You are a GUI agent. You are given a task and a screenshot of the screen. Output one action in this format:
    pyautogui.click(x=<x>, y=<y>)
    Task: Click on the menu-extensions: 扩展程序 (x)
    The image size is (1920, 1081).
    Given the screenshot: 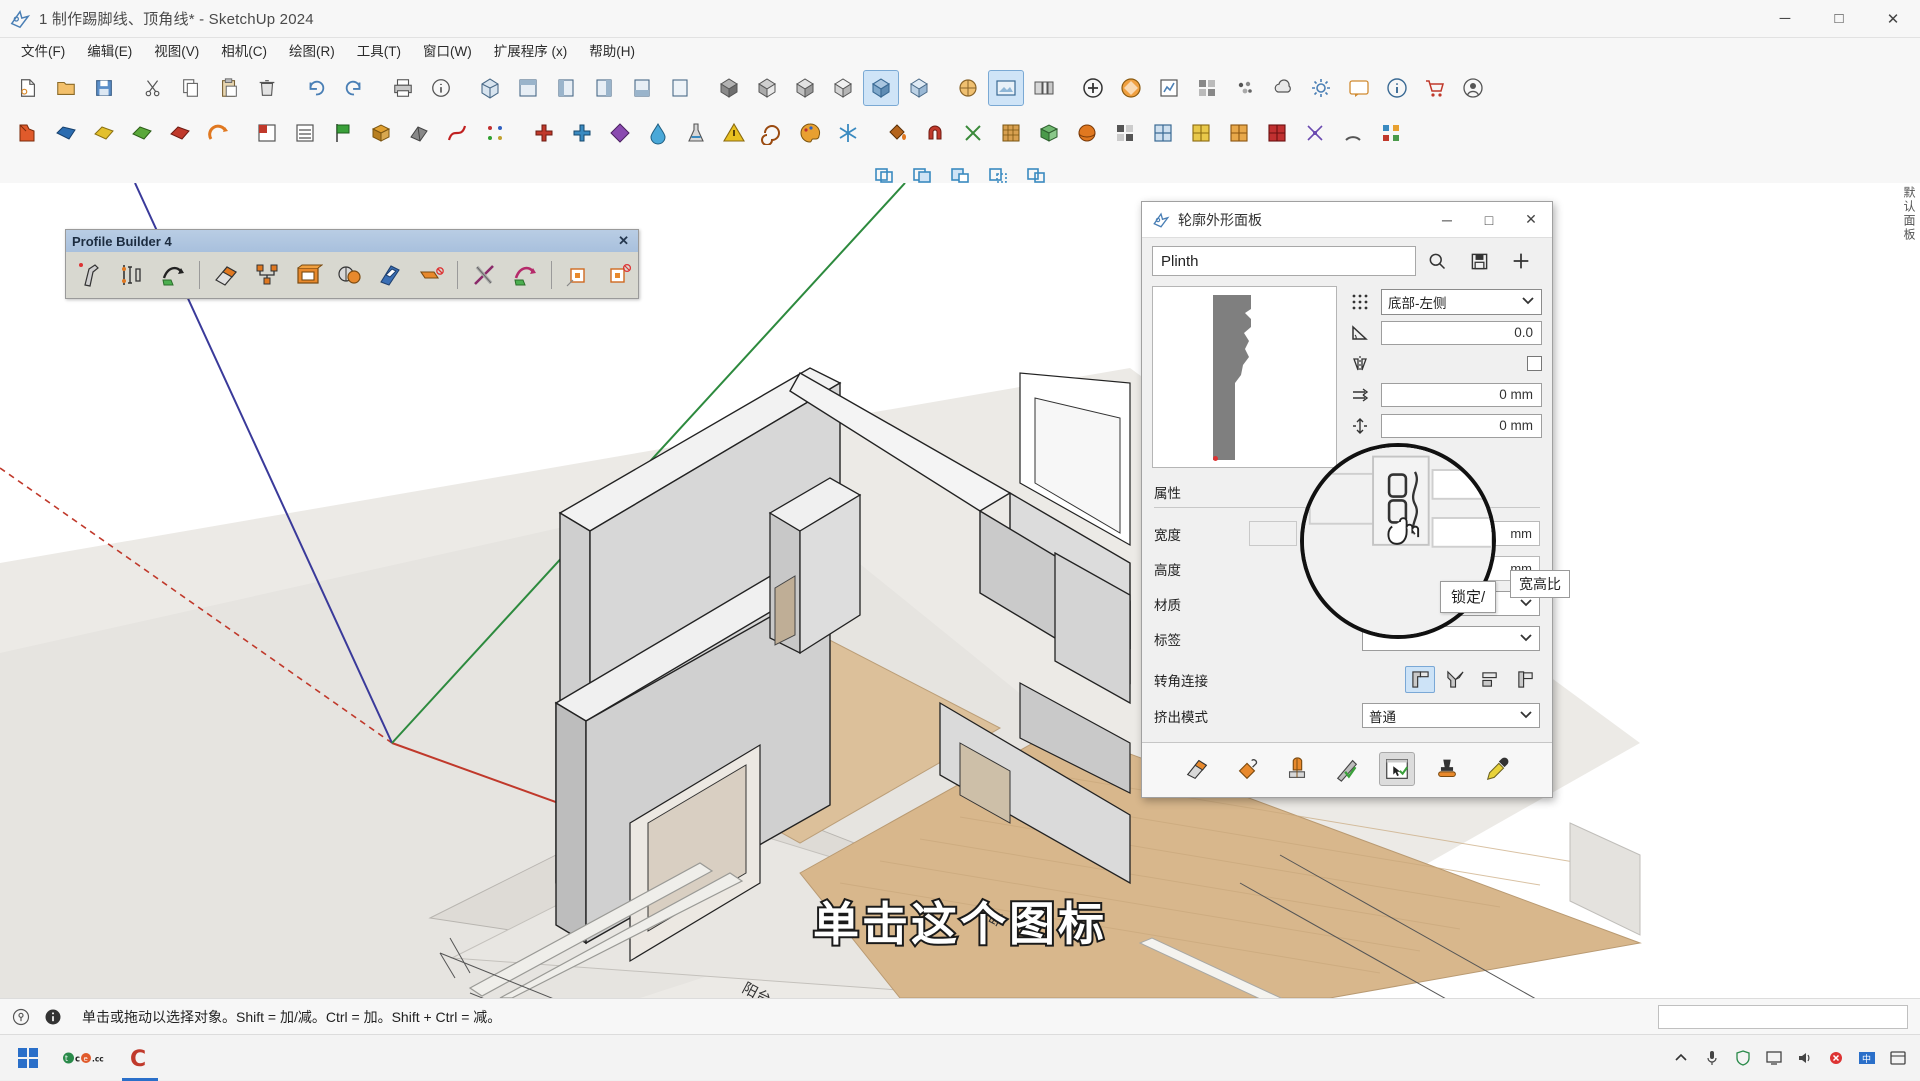 What is the action you would take?
    pyautogui.click(x=531, y=50)
    